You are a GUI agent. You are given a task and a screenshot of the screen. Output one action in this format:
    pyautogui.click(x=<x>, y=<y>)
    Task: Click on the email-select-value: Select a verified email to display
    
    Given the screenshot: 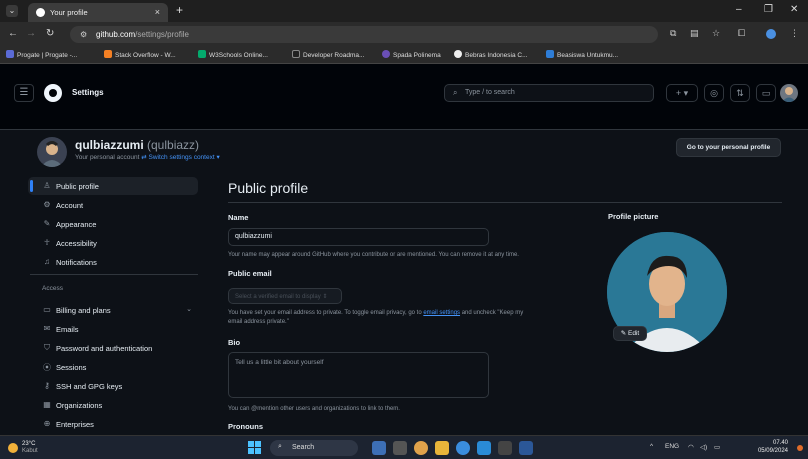 What is the action you would take?
    pyautogui.click(x=278, y=297)
    